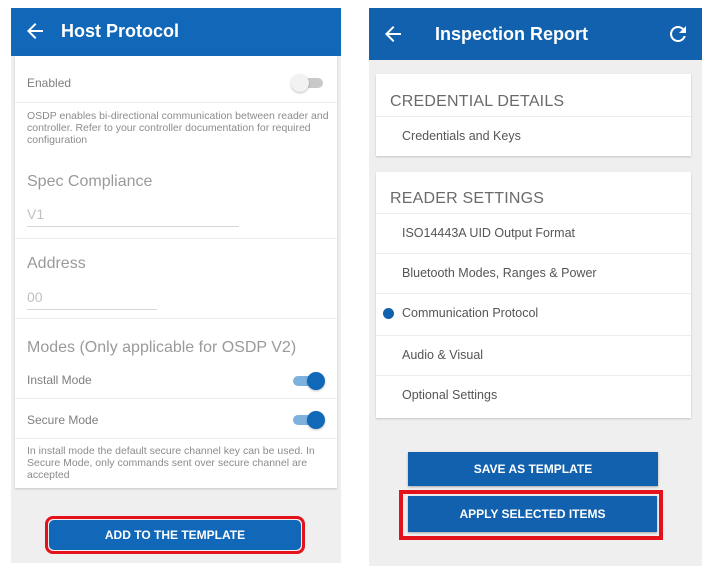  I want to click on app-bar: Inspection Report, so click(535, 34).